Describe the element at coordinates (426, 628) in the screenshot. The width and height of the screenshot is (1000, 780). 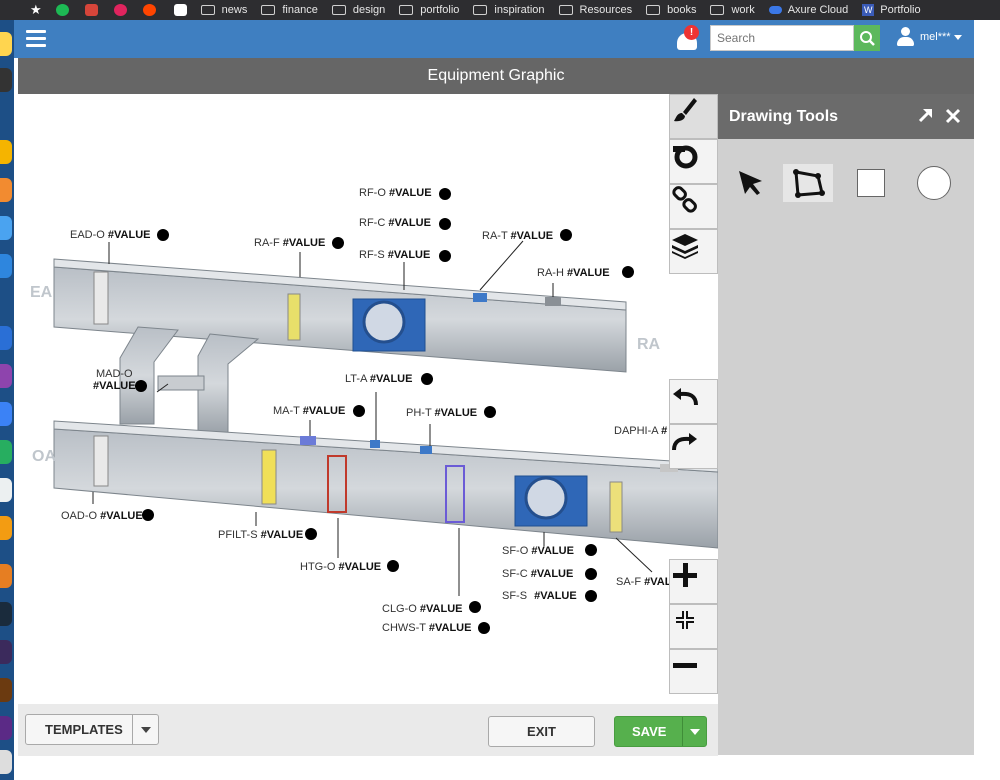
I see `point-label-chws-t: CHWS-T #VALUE` at that location.